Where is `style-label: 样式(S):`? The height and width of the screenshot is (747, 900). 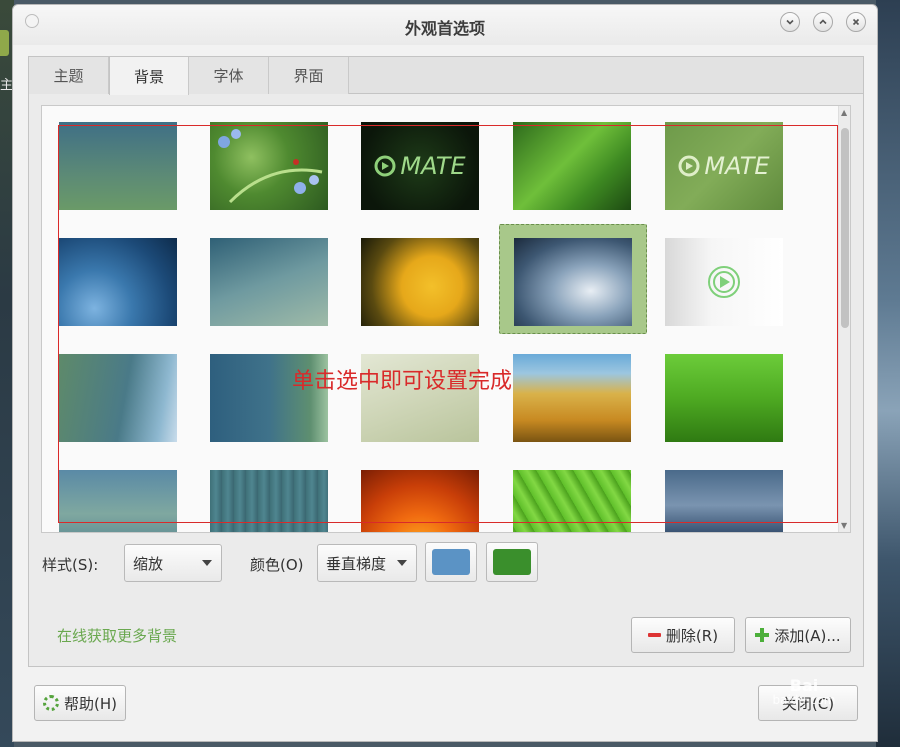
style-label: 样式(S): is located at coordinates (70, 565).